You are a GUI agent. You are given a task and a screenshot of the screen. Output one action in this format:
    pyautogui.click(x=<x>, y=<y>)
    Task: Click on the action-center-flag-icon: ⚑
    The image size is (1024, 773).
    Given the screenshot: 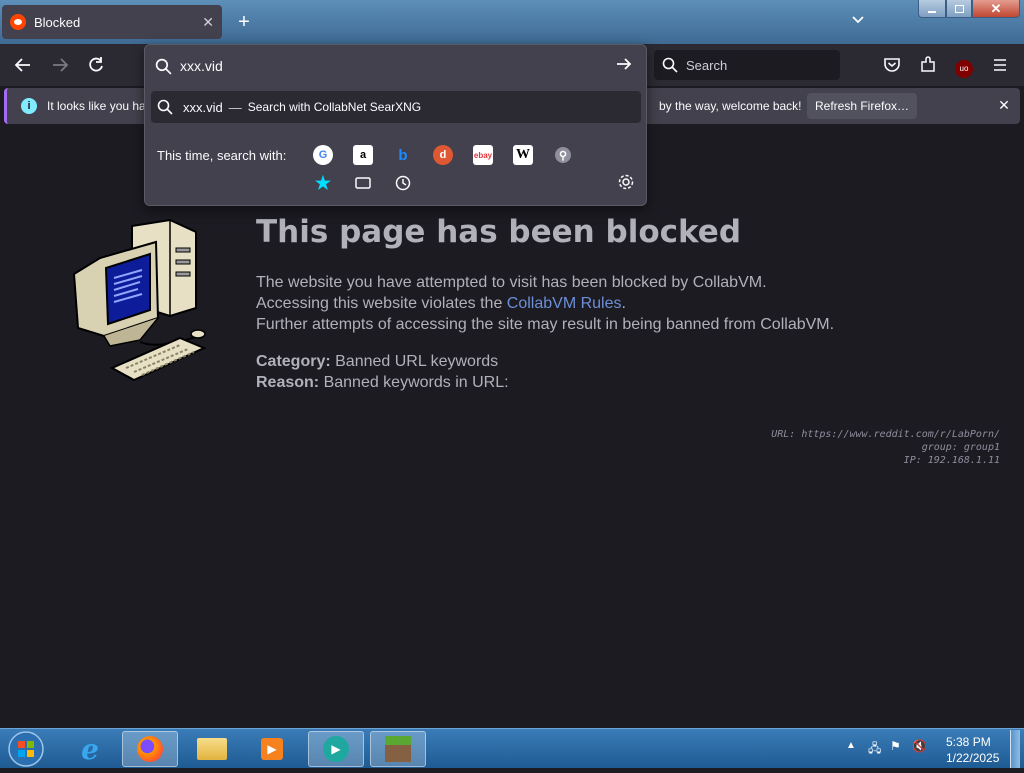 What is the action you would take?
    pyautogui.click(x=895, y=746)
    